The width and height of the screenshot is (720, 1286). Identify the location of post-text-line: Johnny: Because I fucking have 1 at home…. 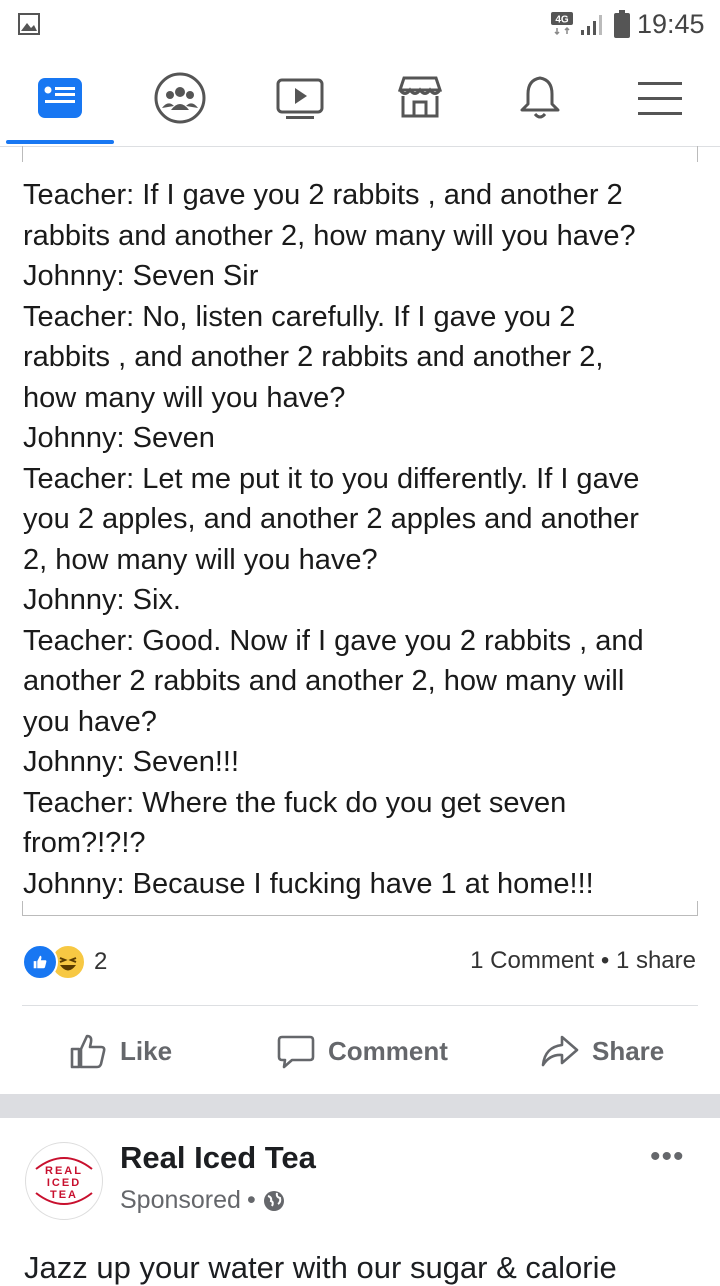
(308, 883).